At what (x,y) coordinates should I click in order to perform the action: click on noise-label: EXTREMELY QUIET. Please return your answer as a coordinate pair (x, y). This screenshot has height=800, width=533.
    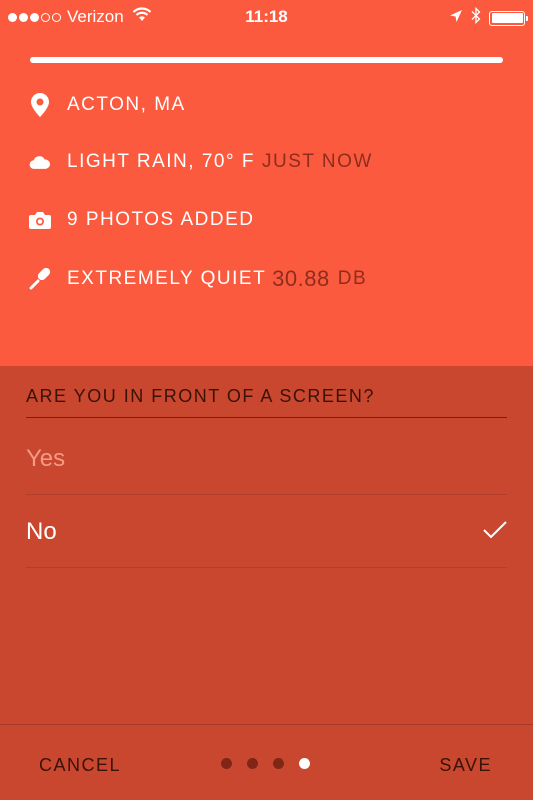
    Looking at the image, I should click on (167, 278).